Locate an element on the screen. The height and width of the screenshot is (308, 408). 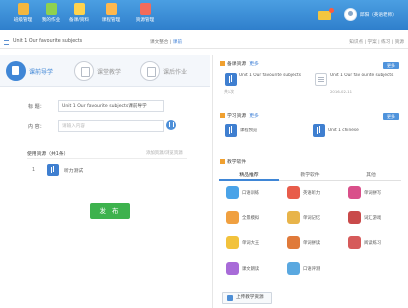
title-field is located at coordinates (111, 106).